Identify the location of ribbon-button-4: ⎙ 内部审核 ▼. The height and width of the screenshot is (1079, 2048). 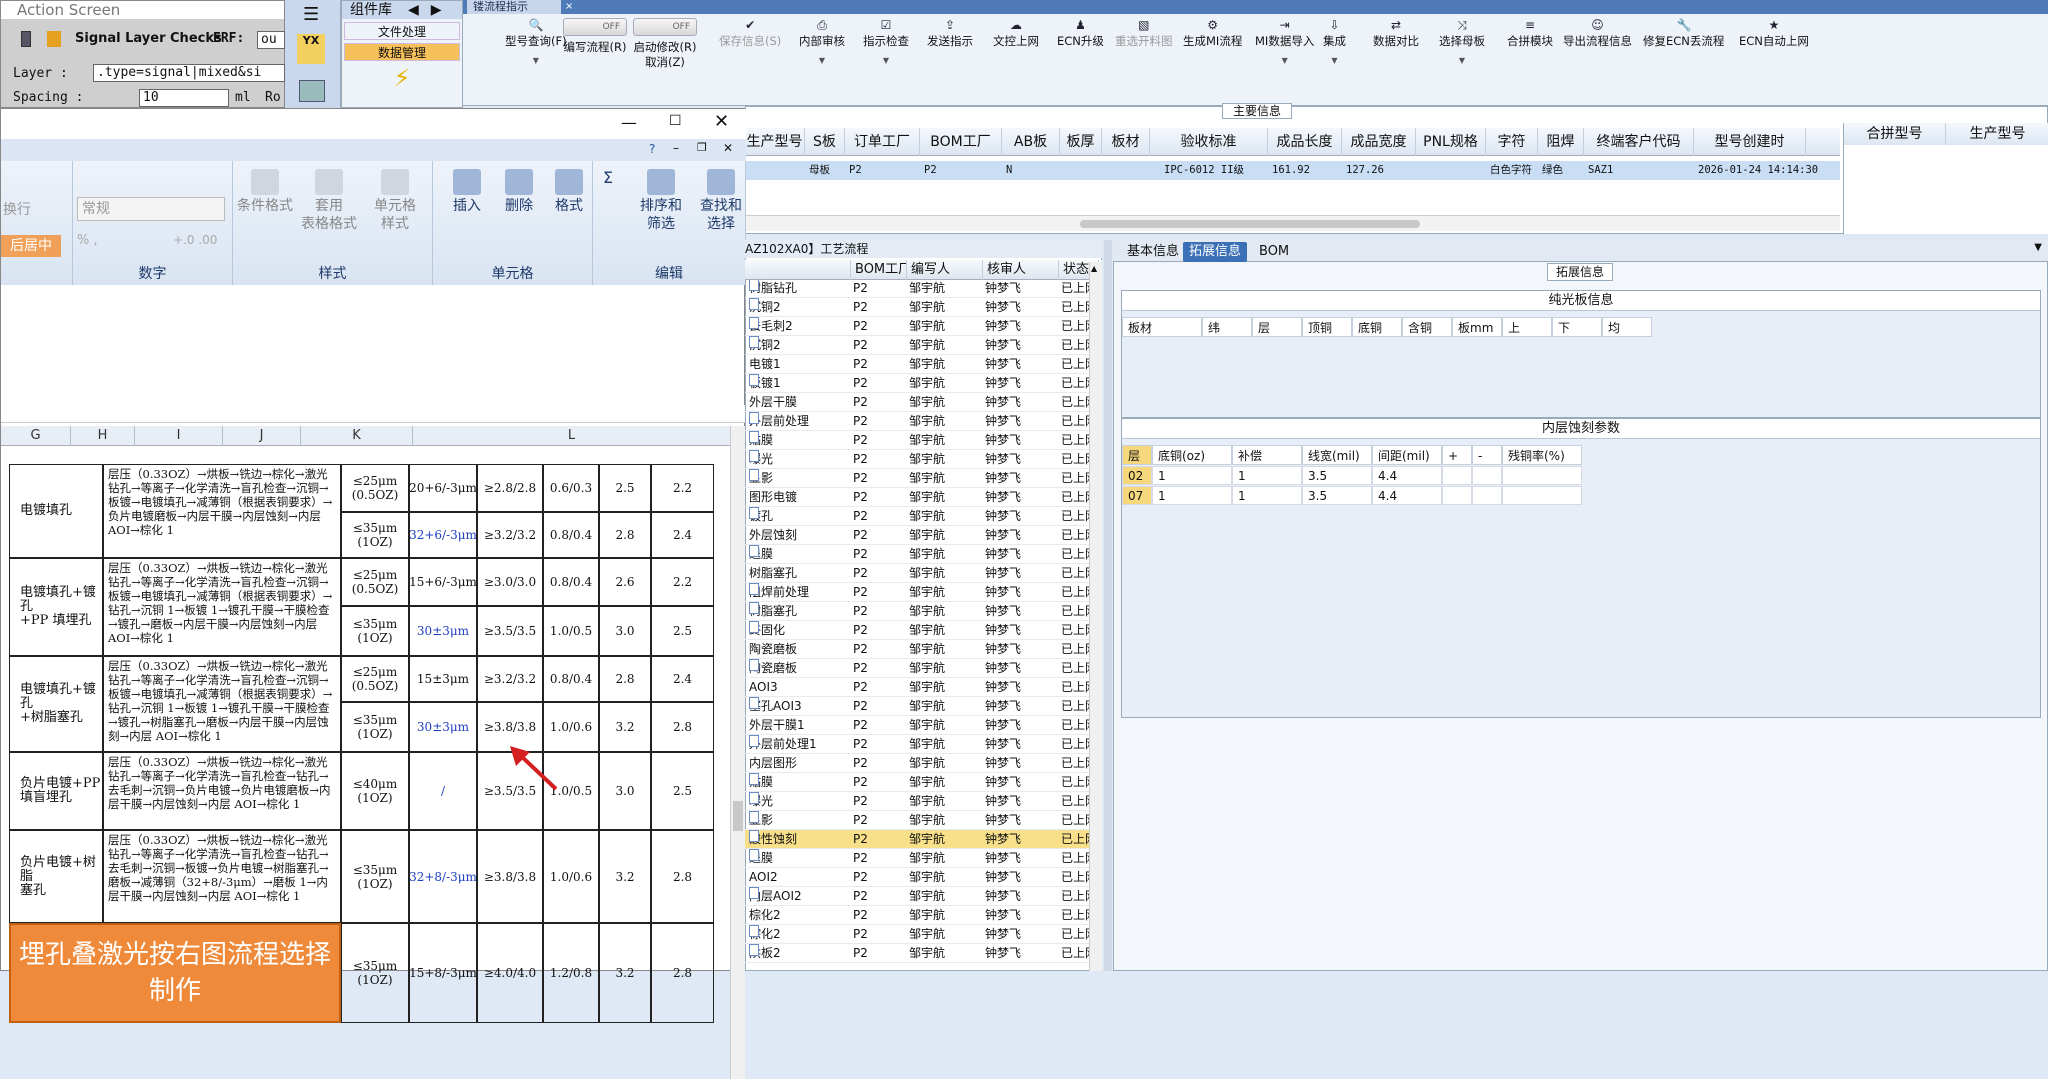
(822, 43).